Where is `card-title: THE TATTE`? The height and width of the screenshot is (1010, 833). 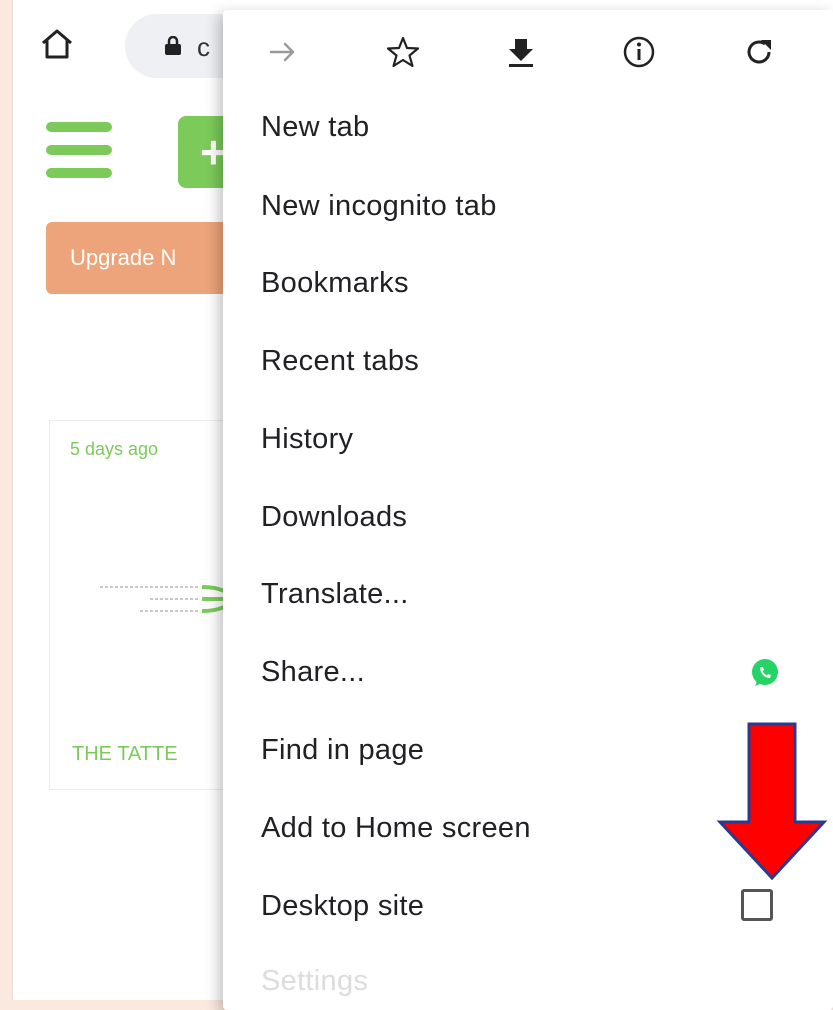
card-title: THE TATTE is located at coordinates (125, 754).